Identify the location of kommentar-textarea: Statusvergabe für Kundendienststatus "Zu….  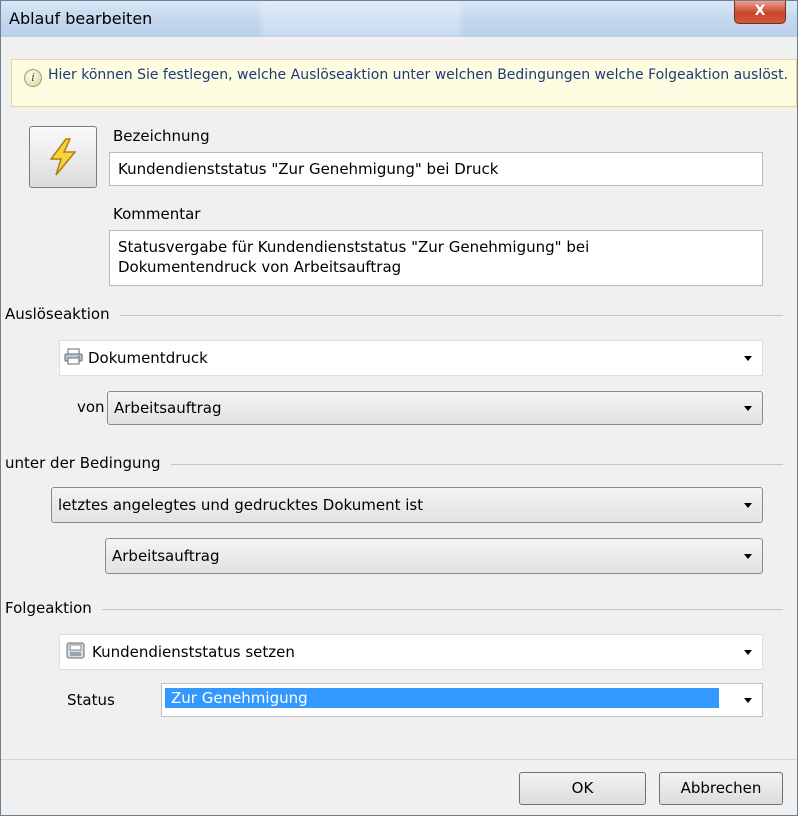
(436, 258).